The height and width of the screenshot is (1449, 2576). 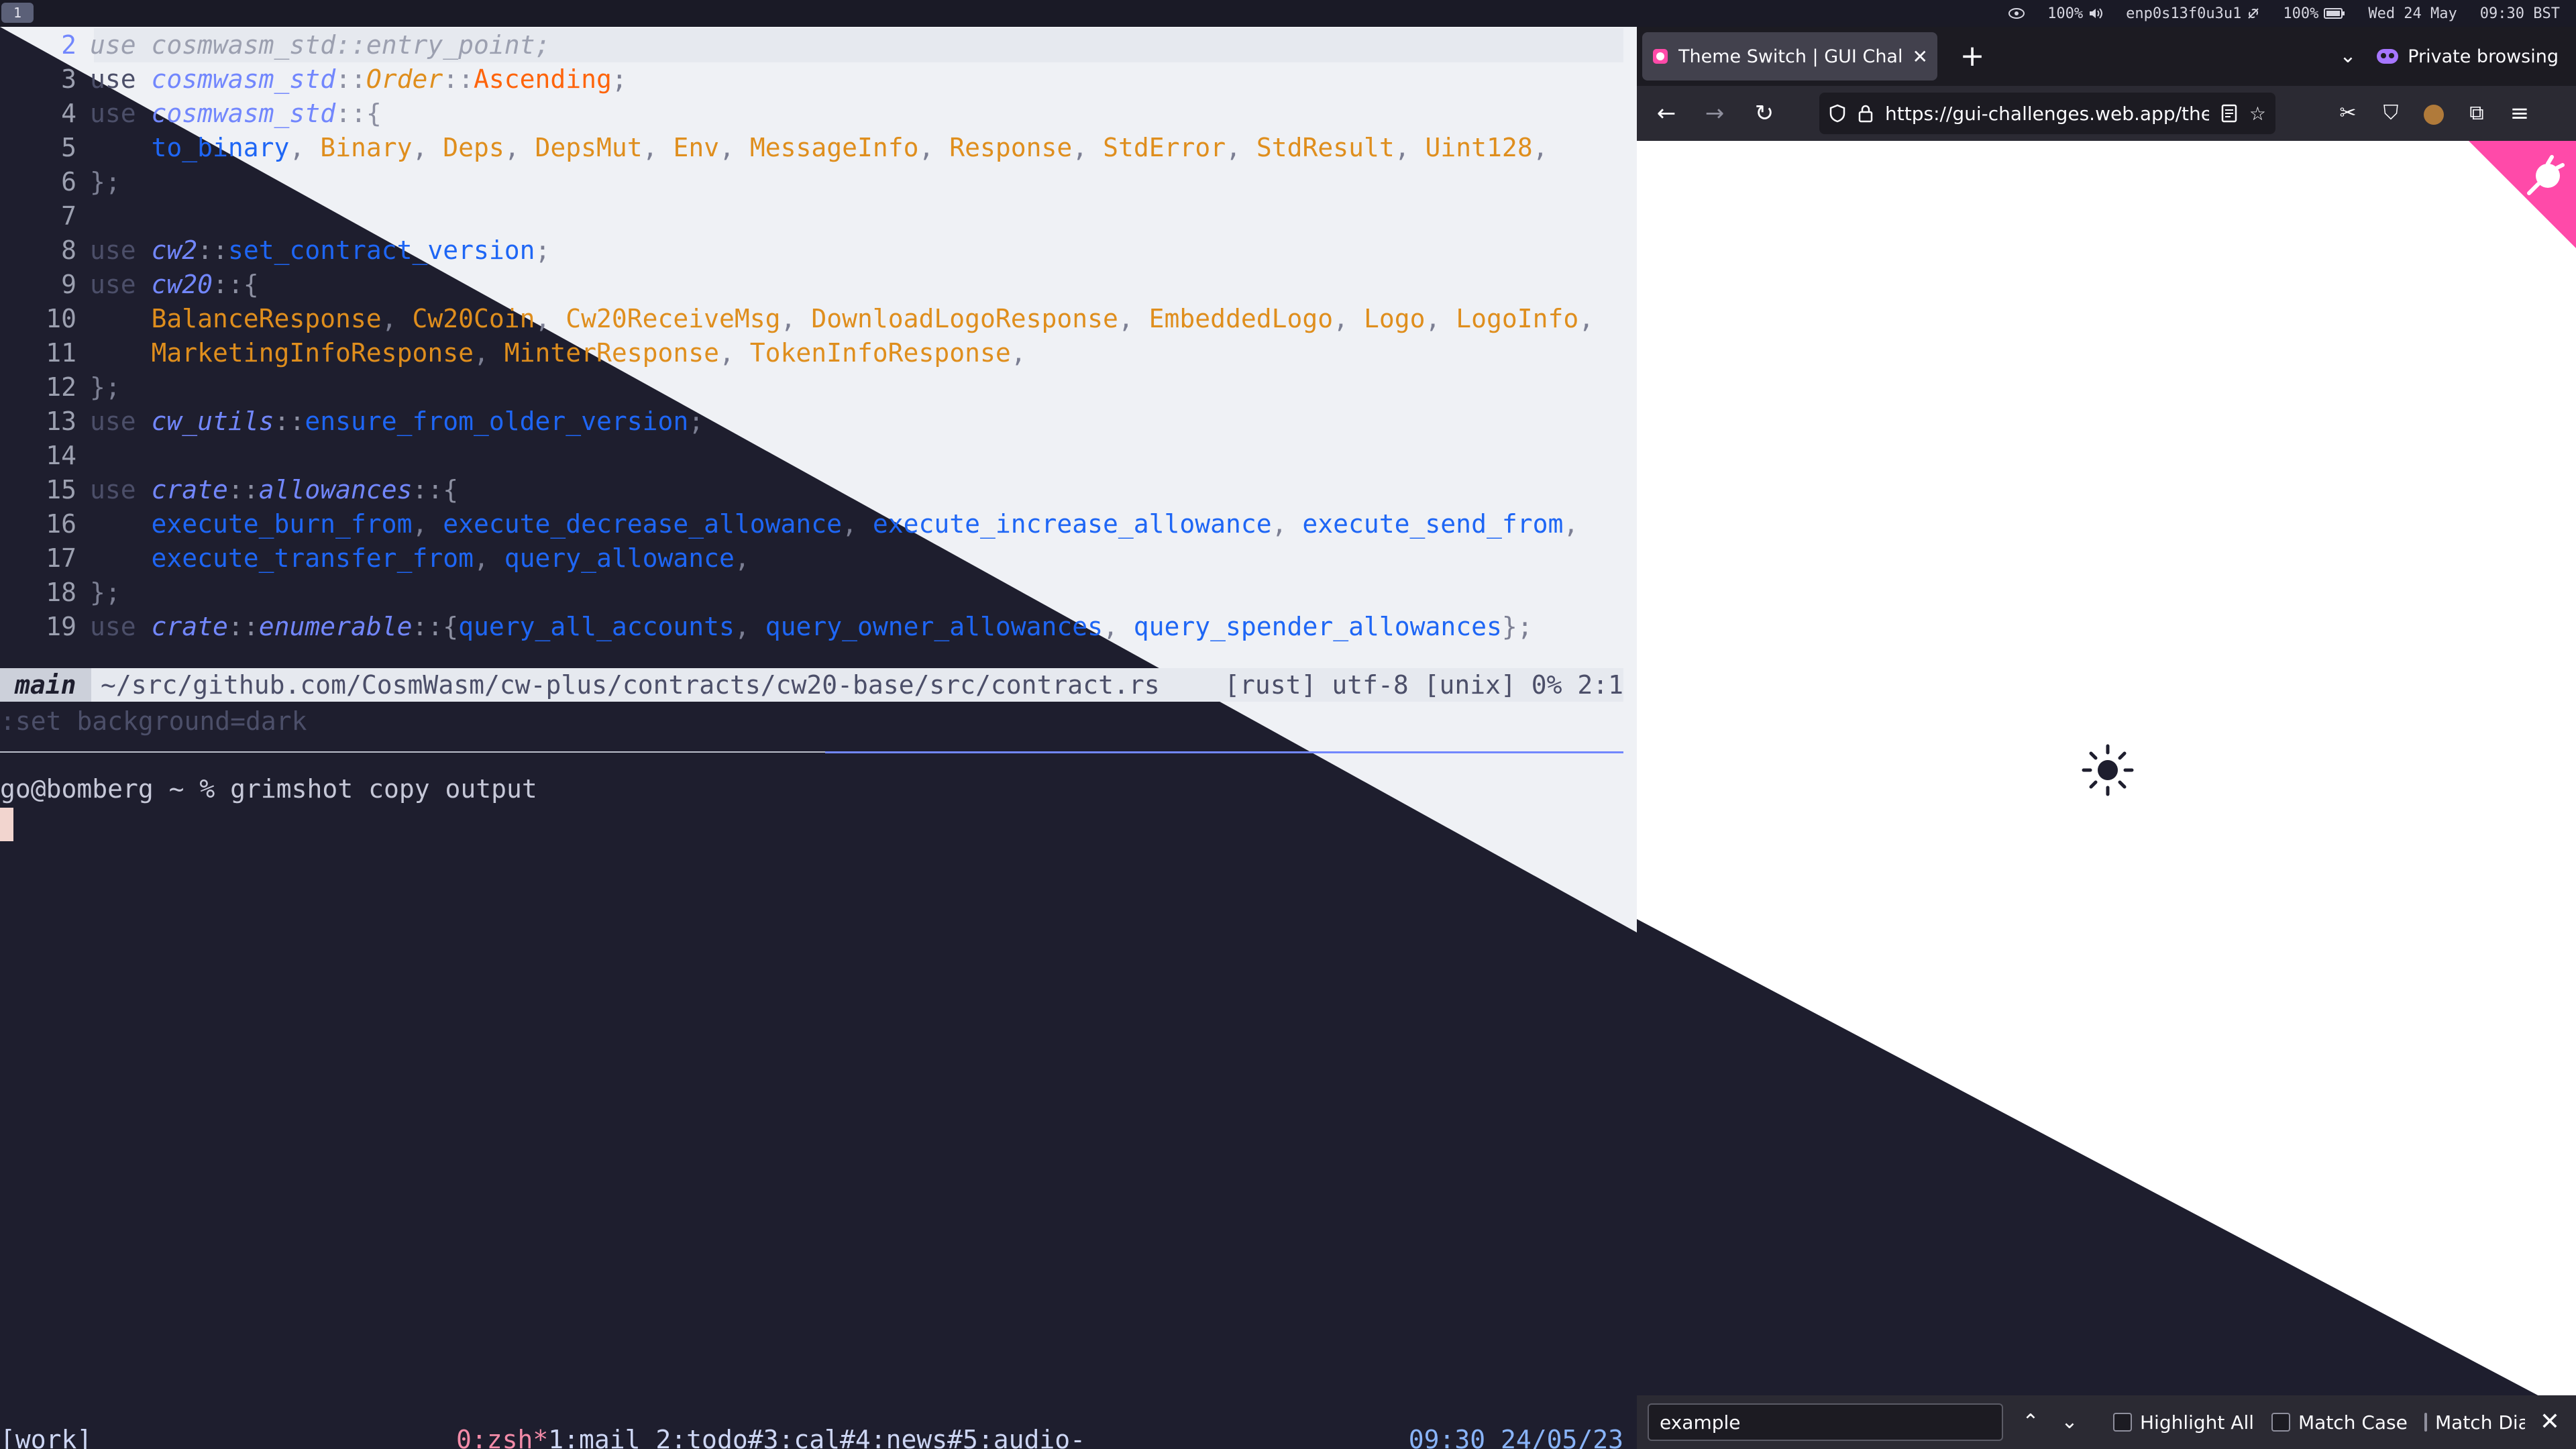 What do you see at coordinates (61, 592) in the screenshot?
I see `line-number: 18` at bounding box center [61, 592].